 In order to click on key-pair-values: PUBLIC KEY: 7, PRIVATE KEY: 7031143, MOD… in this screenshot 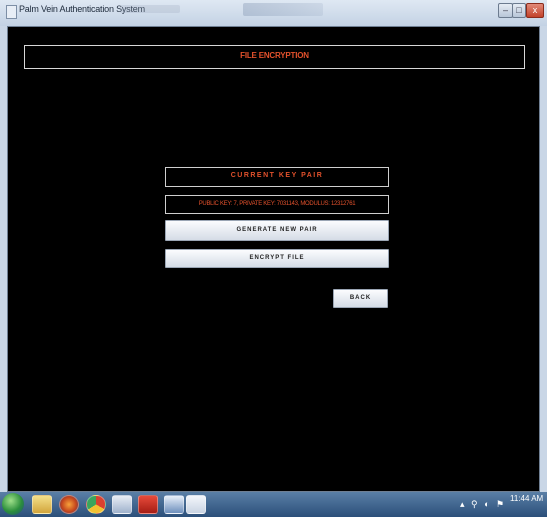, I will do `click(277, 204)`.